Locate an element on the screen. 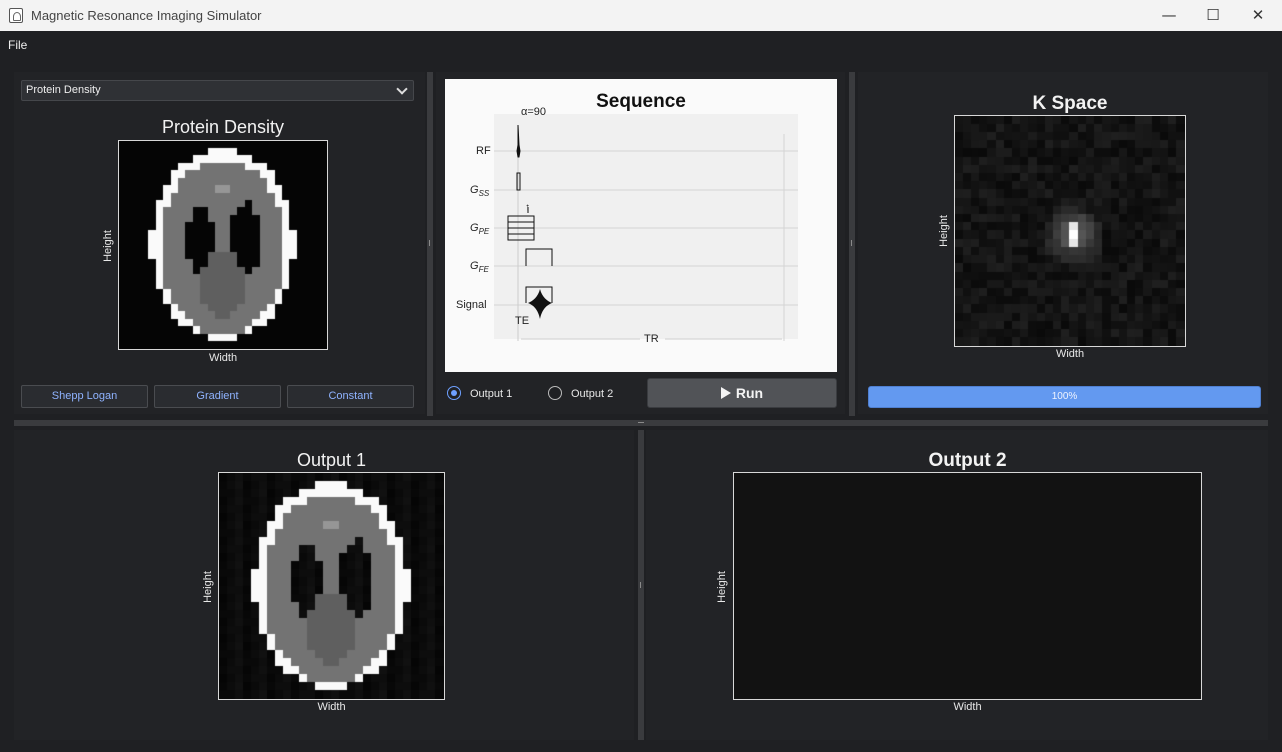  maximize-button: ☐ is located at coordinates (1213, 15).